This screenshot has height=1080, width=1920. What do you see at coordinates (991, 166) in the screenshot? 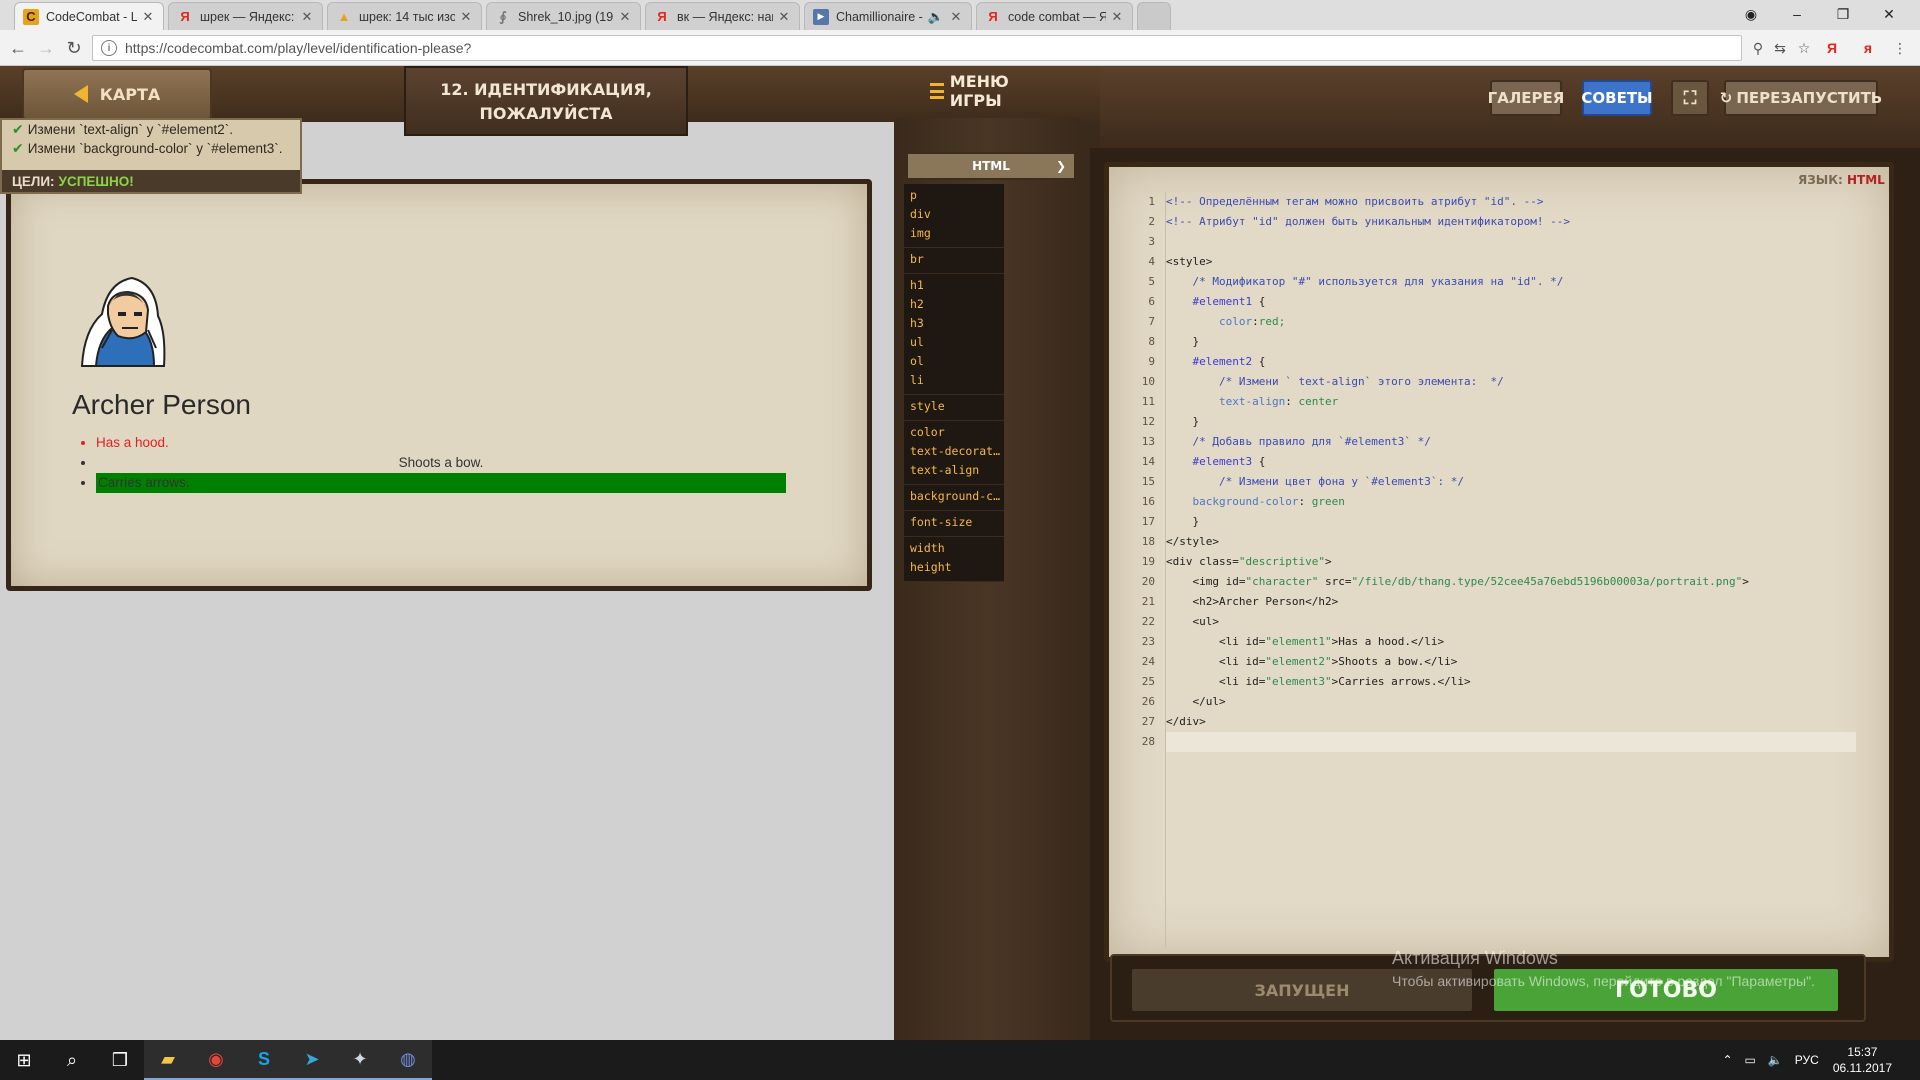
I see `palette-language-dropdown: HTML ❯` at bounding box center [991, 166].